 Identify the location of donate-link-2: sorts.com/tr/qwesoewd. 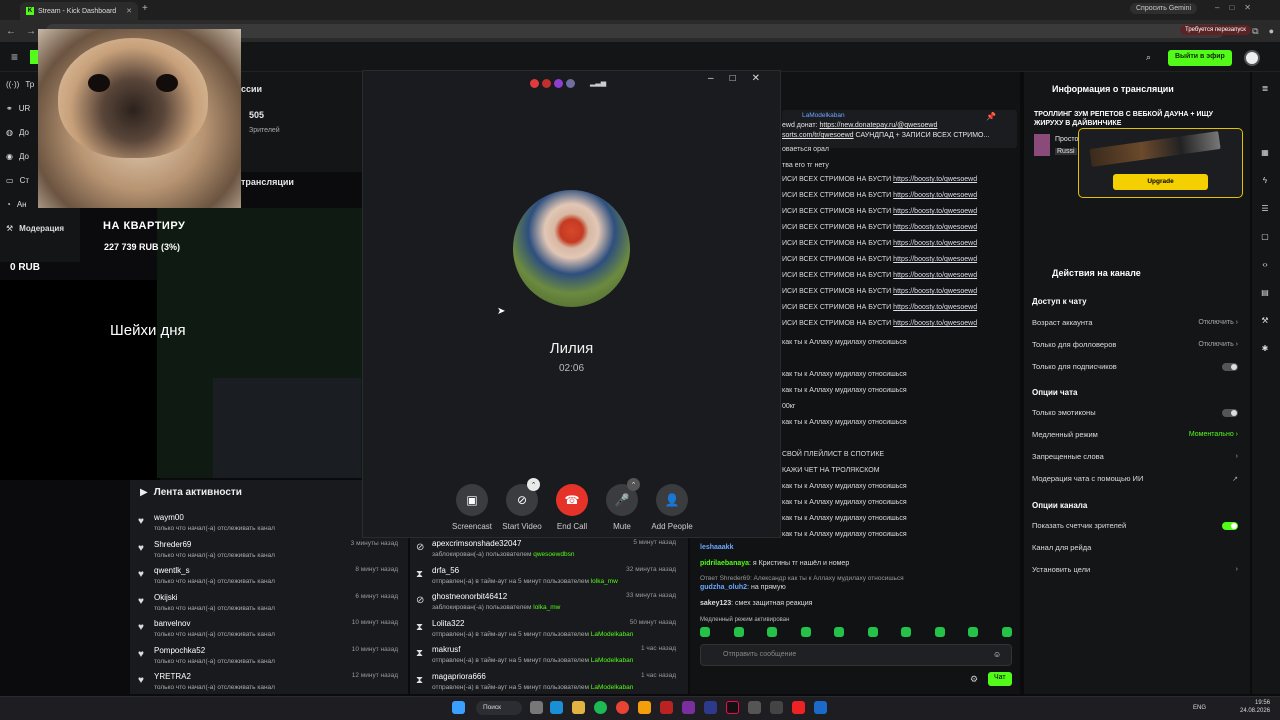
(818, 135).